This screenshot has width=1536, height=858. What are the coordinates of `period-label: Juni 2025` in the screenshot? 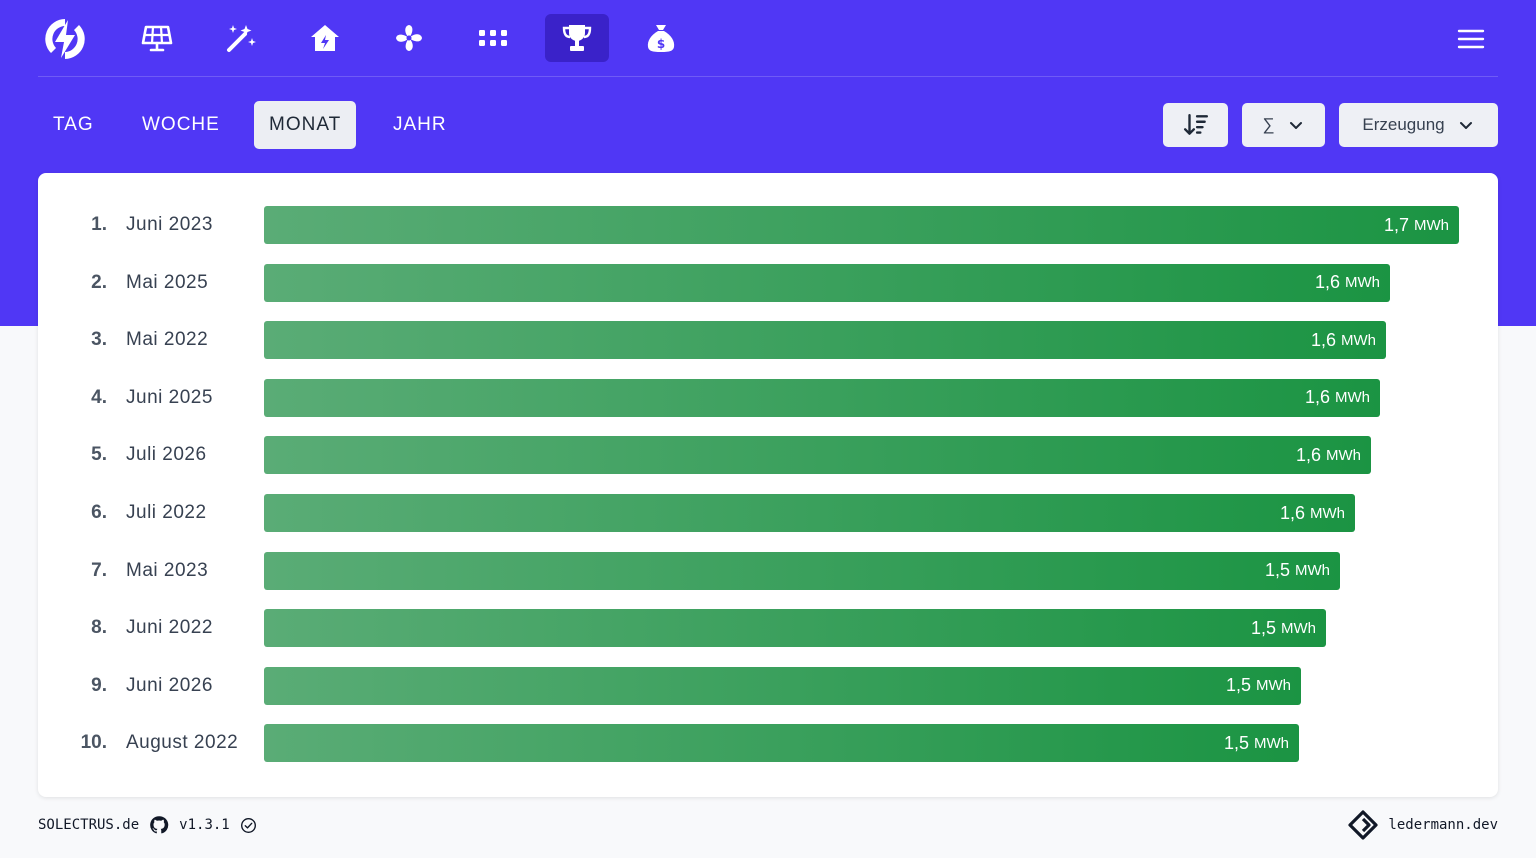 It's located at (169, 397).